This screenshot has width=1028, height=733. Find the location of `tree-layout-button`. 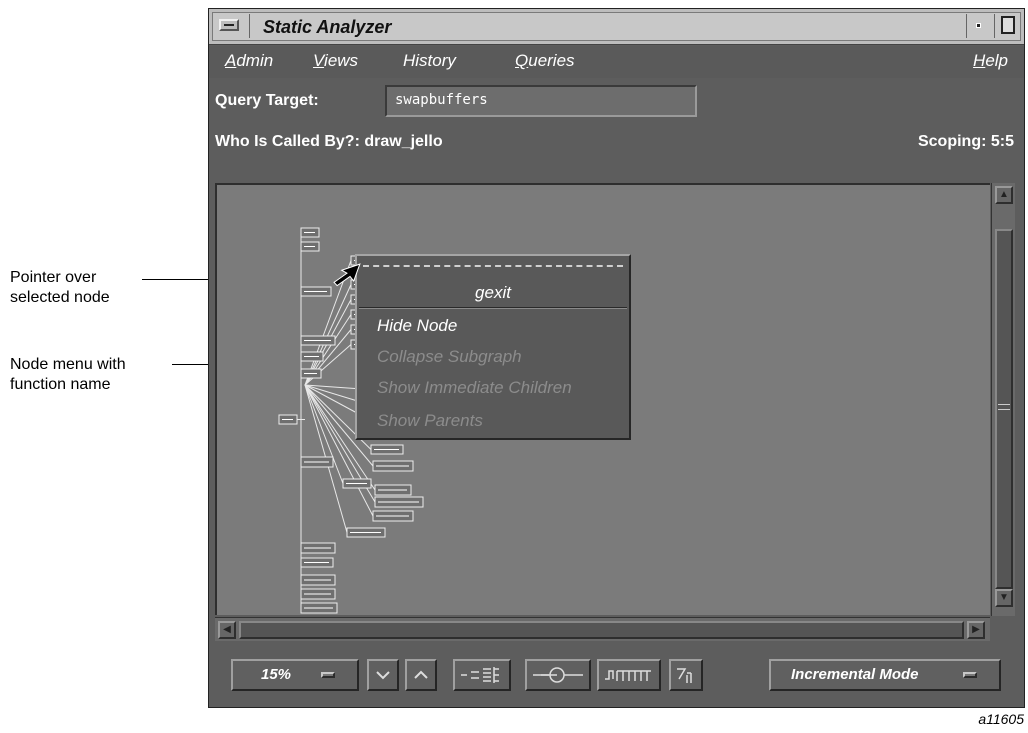

tree-layout-button is located at coordinates (629, 675).